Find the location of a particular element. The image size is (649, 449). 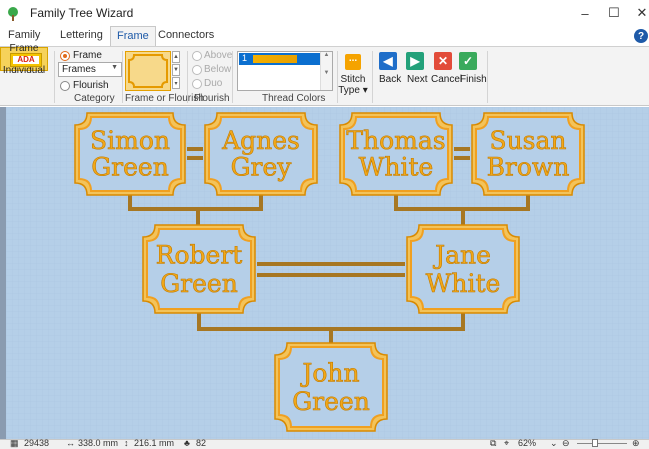

frame-expand-button: ▾ is located at coordinates (176, 83).